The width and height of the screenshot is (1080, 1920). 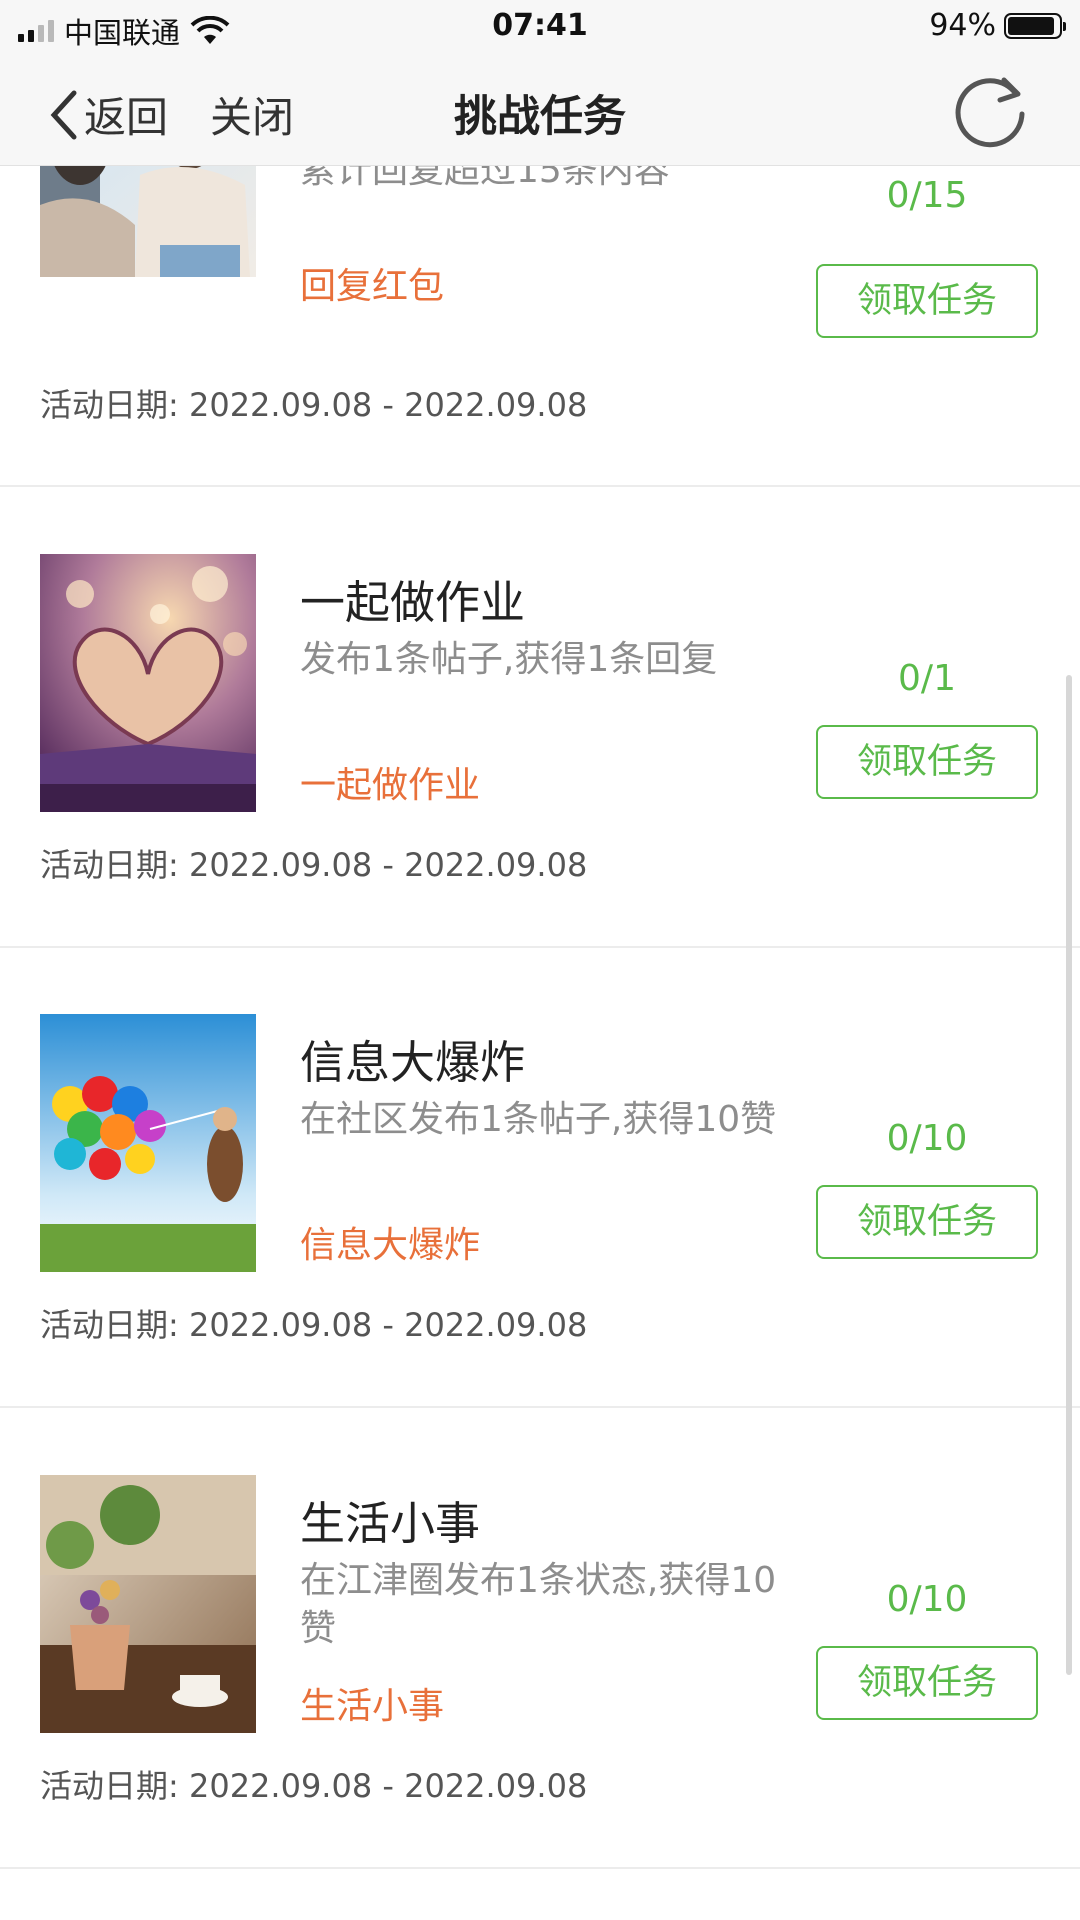 What do you see at coordinates (1069, 1175) in the screenshot?
I see `scrollbar` at bounding box center [1069, 1175].